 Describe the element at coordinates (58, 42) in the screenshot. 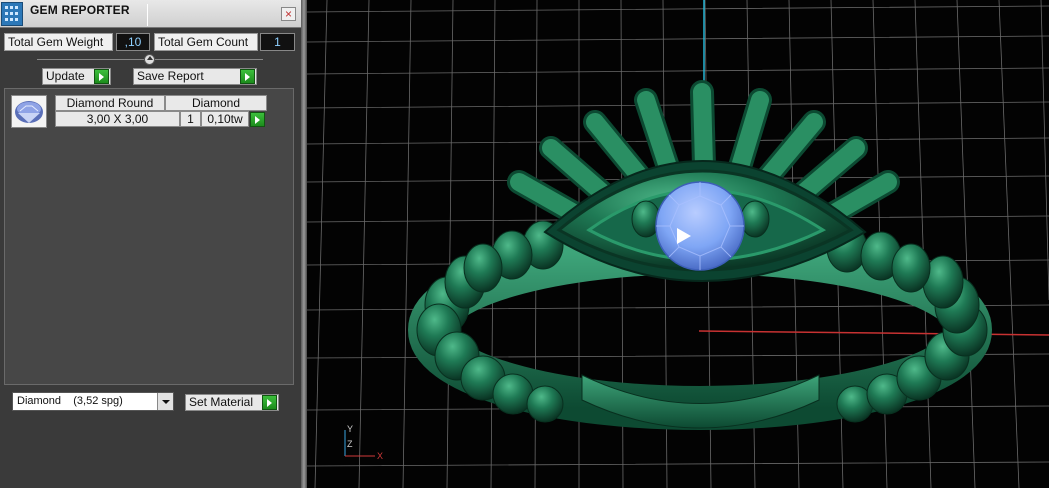

I see `total-gem-weight-label: Total Gem Weight` at that location.